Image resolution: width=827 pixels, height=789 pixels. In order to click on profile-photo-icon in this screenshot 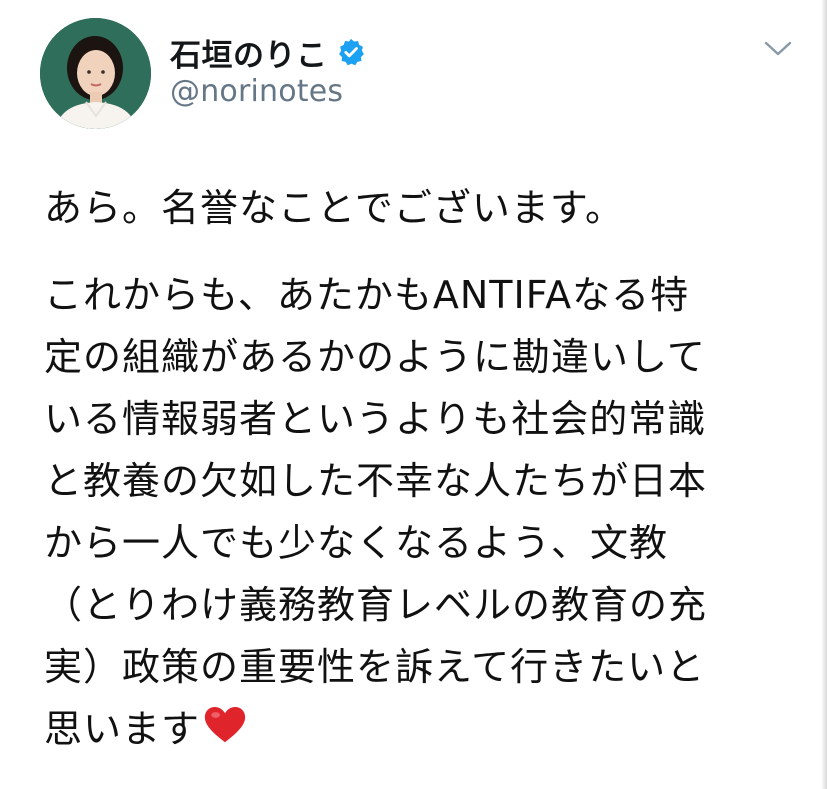, I will do `click(95, 73)`.